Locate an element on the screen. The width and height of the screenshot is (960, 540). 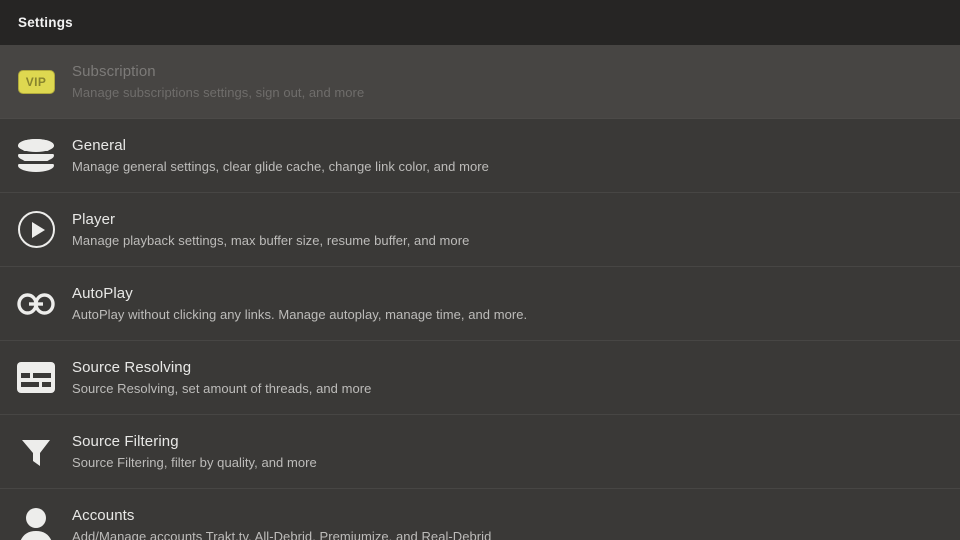
link-chain-icon is located at coordinates (36, 304).